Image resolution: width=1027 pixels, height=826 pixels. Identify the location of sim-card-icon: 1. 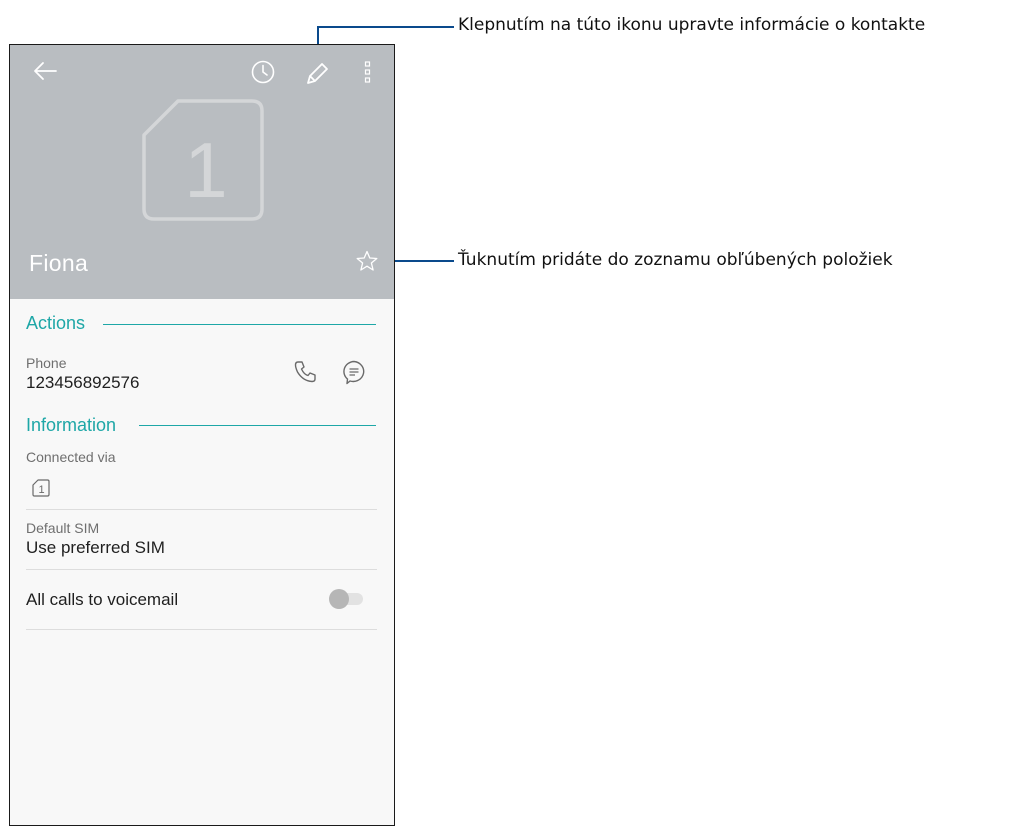
(203, 160).